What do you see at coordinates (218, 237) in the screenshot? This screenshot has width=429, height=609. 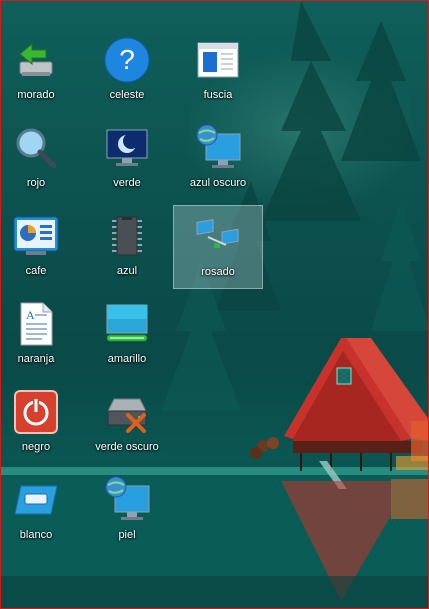 I see `network-icon` at bounding box center [218, 237].